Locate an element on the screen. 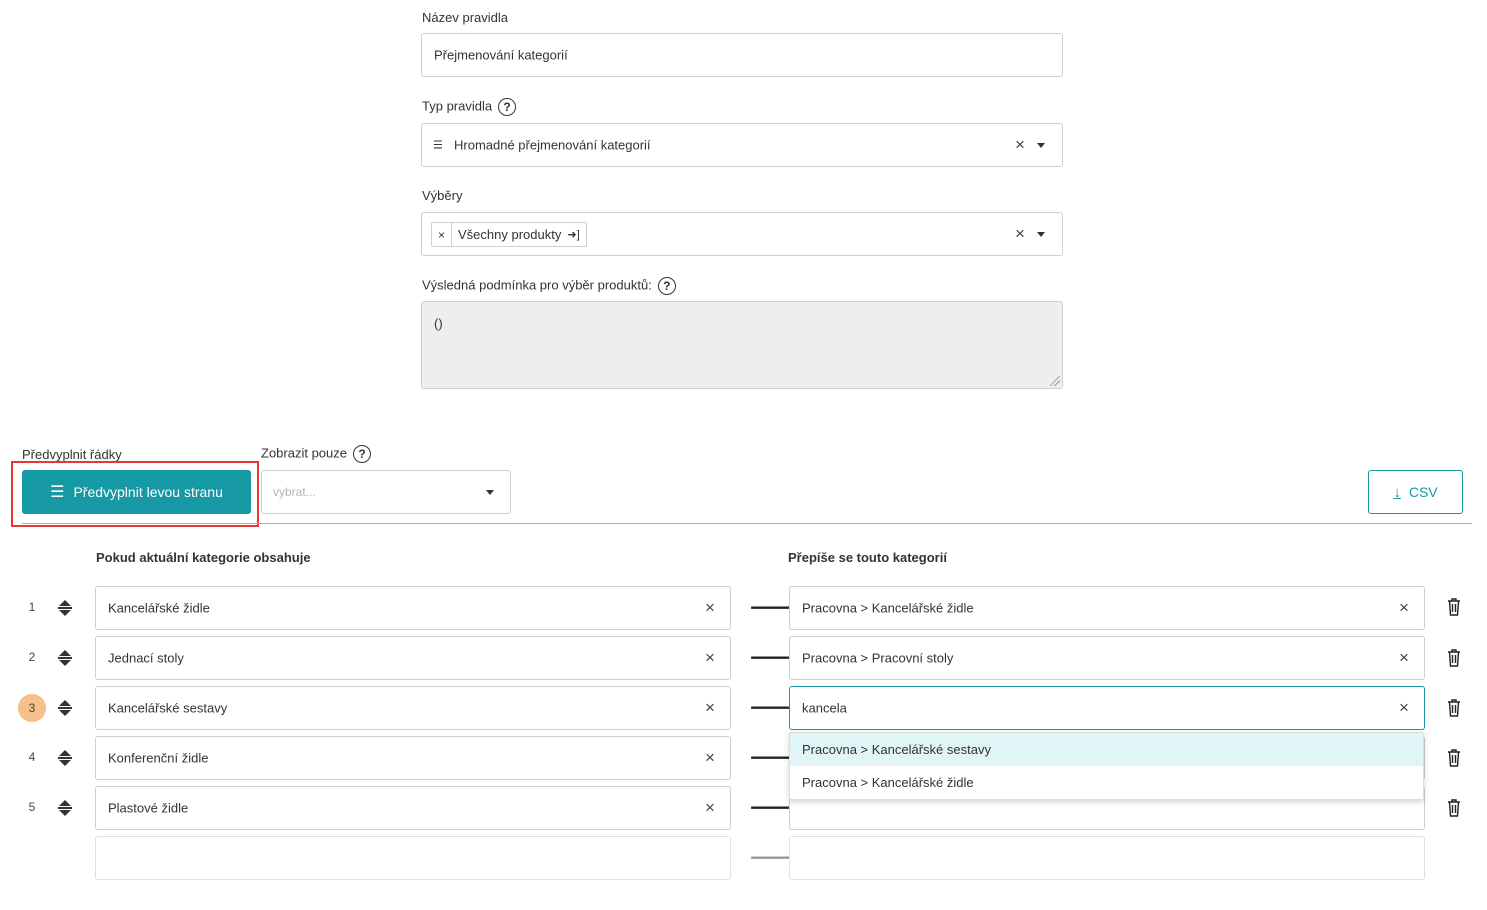  source-value: Kancelářské sestavy is located at coordinates (168, 708).